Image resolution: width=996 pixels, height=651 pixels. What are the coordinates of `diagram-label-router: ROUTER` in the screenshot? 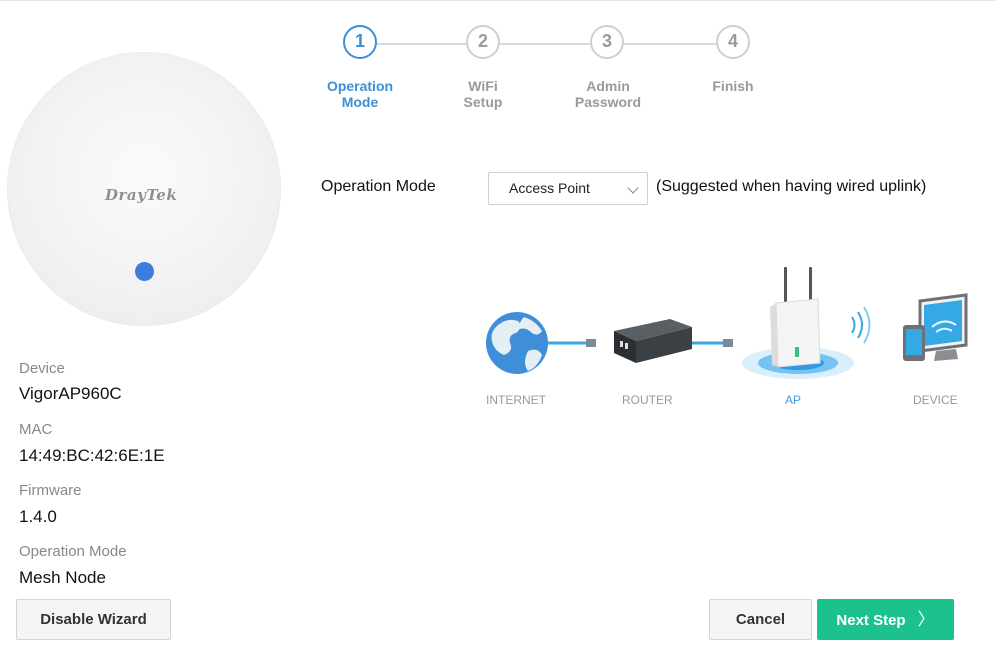 It's located at (647, 400).